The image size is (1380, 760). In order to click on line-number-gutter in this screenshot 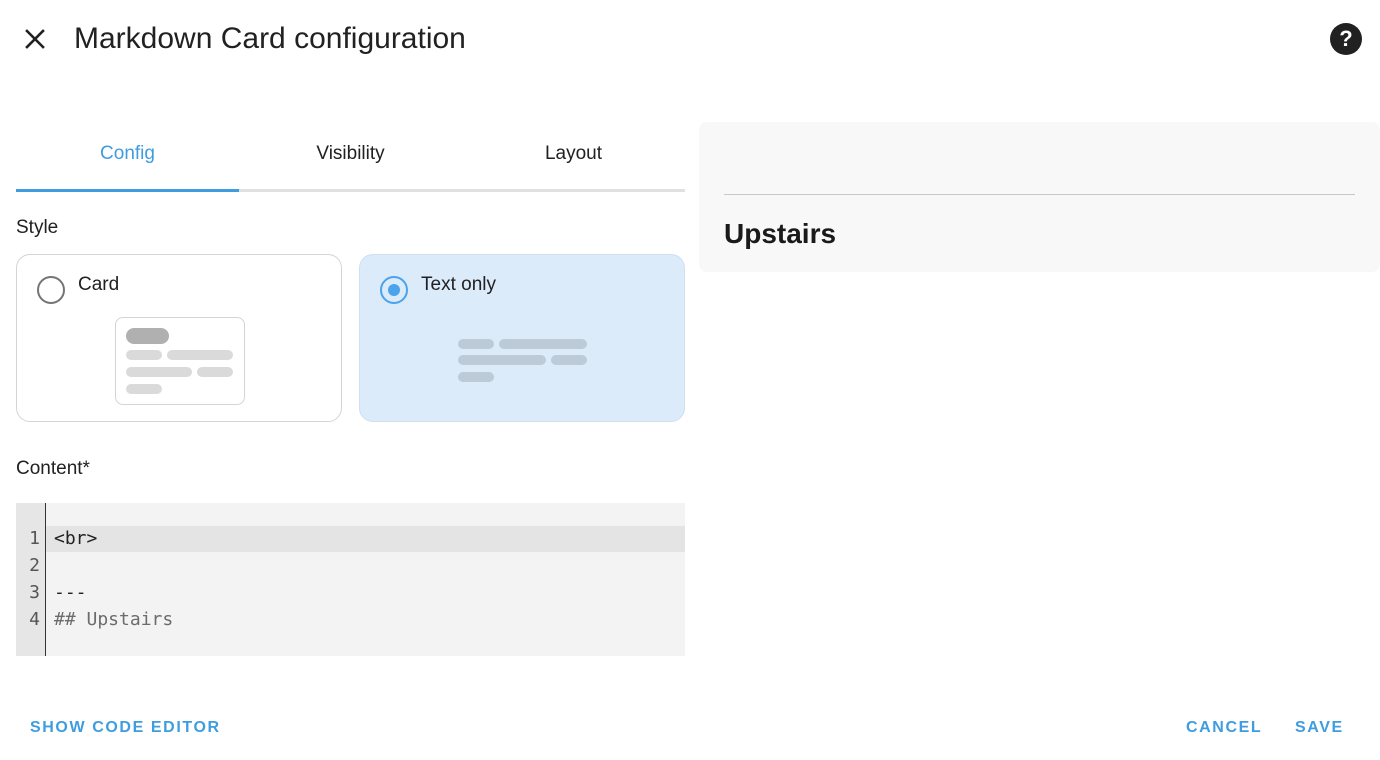, I will do `click(31, 579)`.